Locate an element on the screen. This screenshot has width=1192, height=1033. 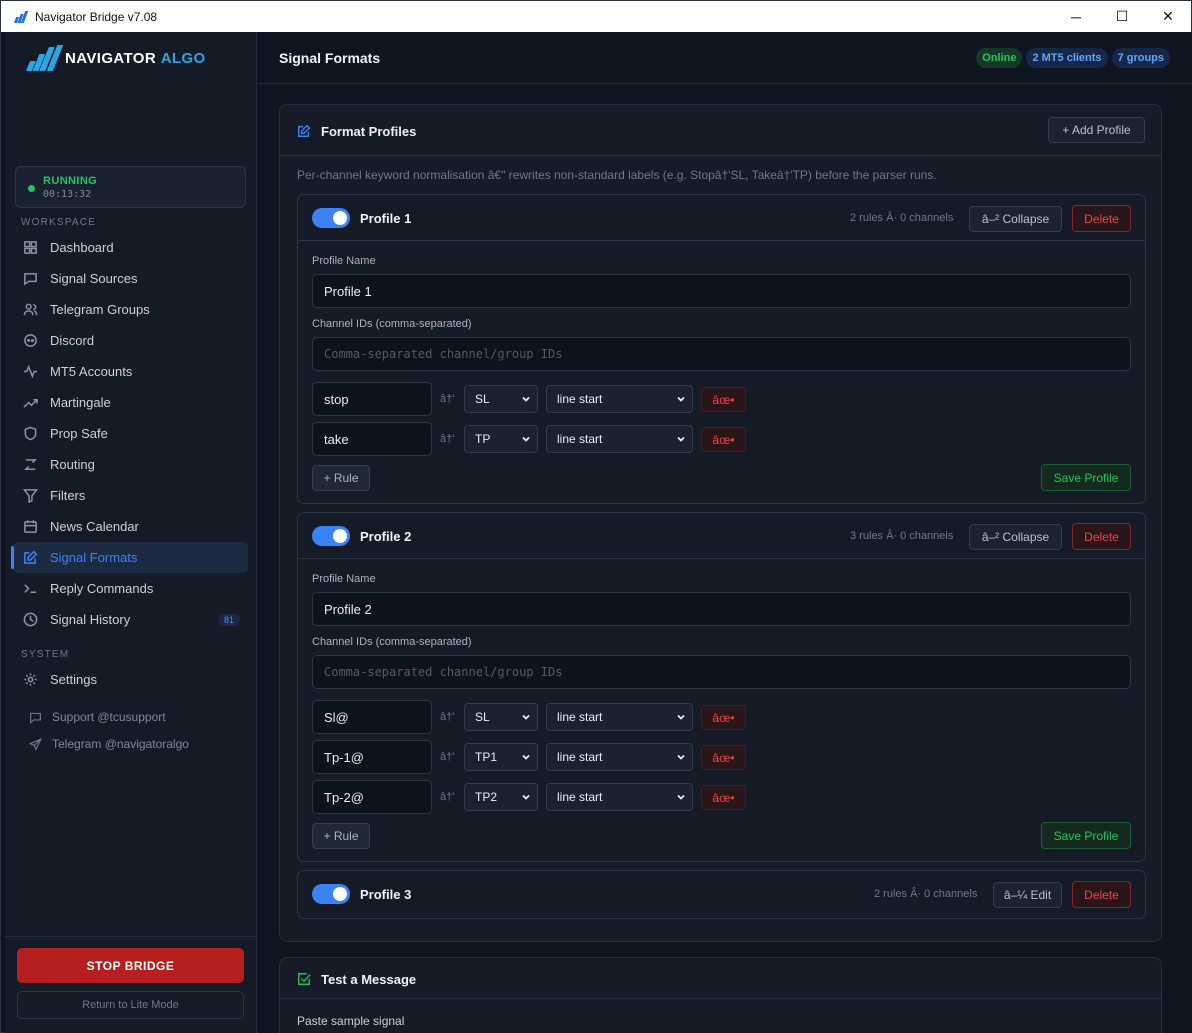
window-title: Navigator Bridge v7.08 is located at coordinates (96, 16).